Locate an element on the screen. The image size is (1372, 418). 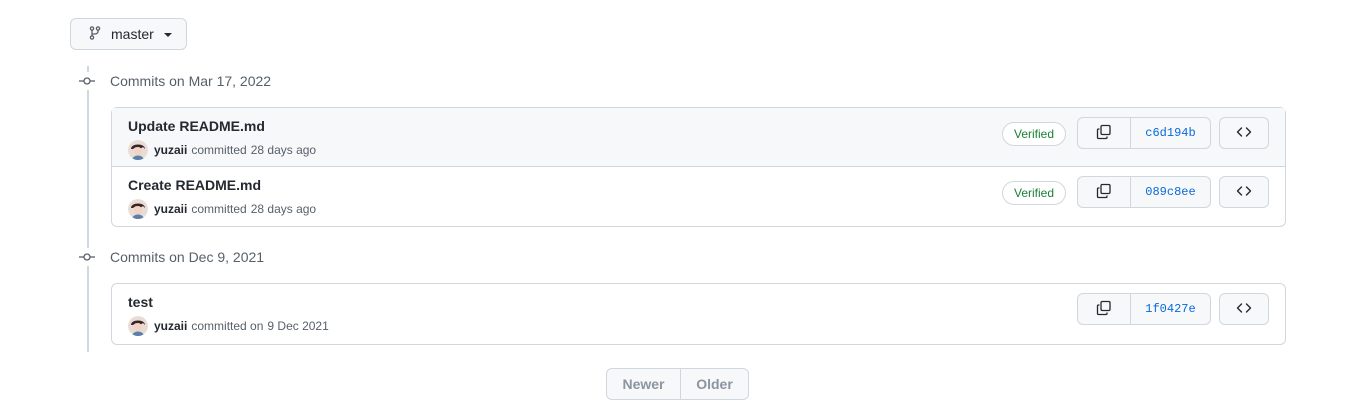
git-branch-icon is located at coordinates (95, 34).